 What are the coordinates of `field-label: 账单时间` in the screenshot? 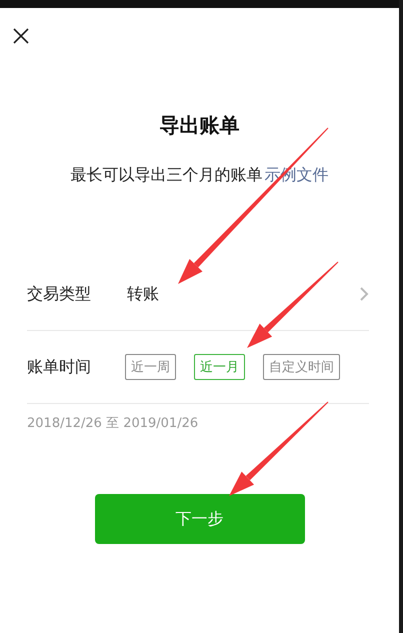 It's located at (59, 367).